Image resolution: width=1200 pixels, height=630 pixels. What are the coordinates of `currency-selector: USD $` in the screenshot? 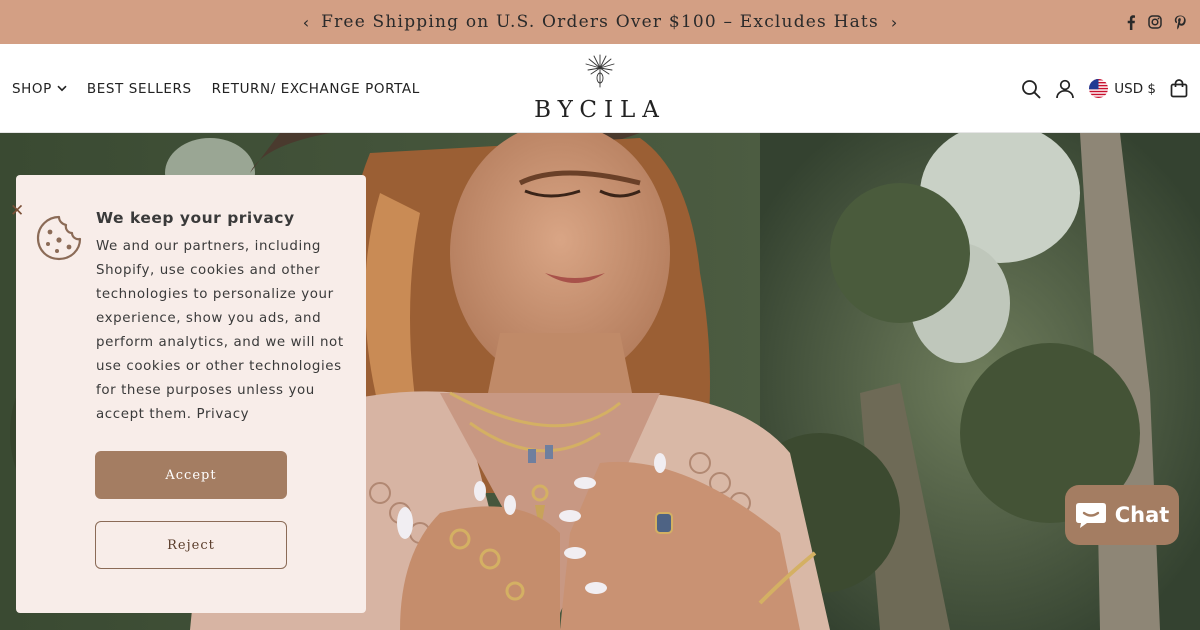 It's located at (1122, 88).